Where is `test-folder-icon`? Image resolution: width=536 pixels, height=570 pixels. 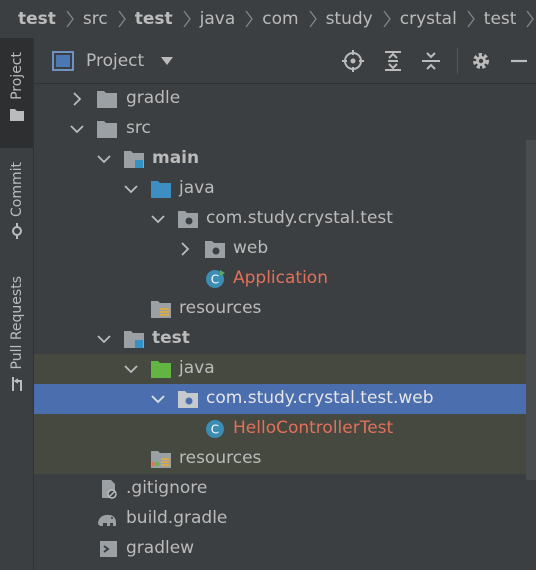 test-folder-icon is located at coordinates (161, 369).